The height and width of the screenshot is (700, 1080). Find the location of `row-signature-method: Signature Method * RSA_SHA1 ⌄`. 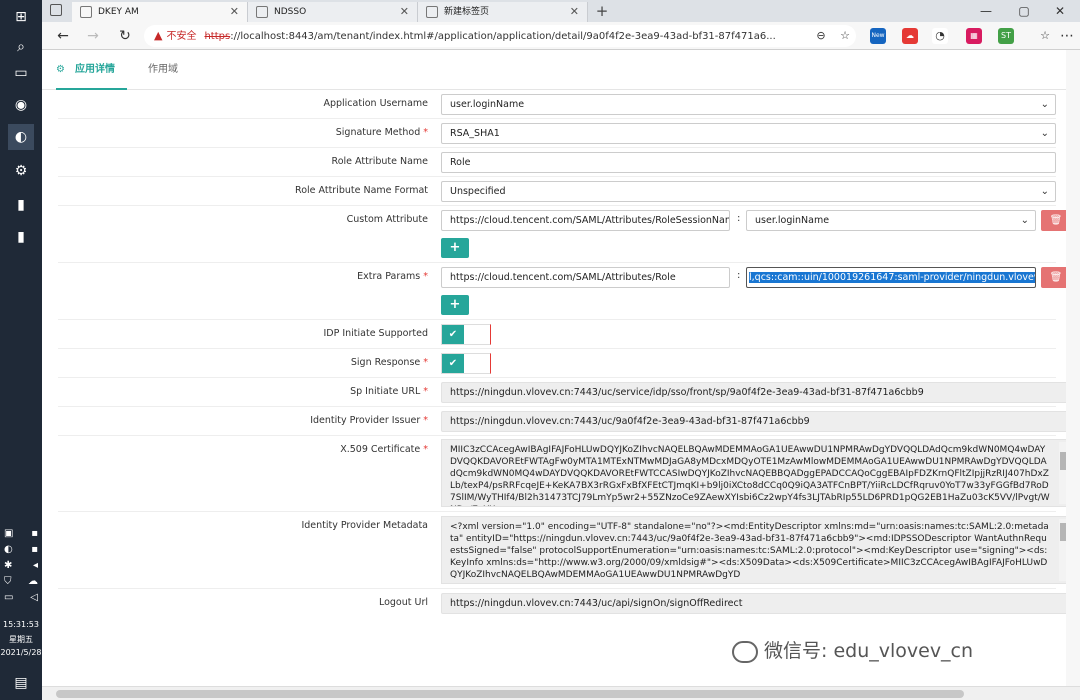

row-signature-method: Signature Method * RSA_SHA1 ⌄ is located at coordinates (557, 133).